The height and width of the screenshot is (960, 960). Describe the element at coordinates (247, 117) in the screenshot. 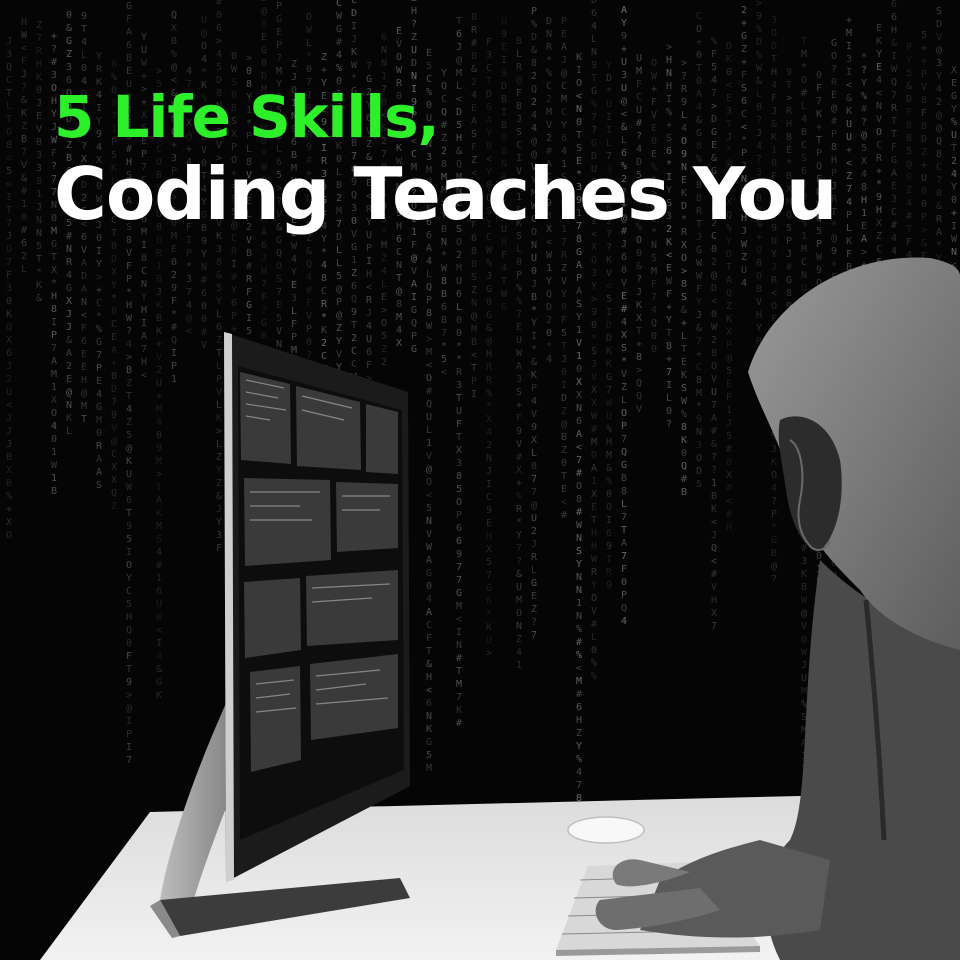

I see `headline-line-1: 5 Life Skills,` at that location.